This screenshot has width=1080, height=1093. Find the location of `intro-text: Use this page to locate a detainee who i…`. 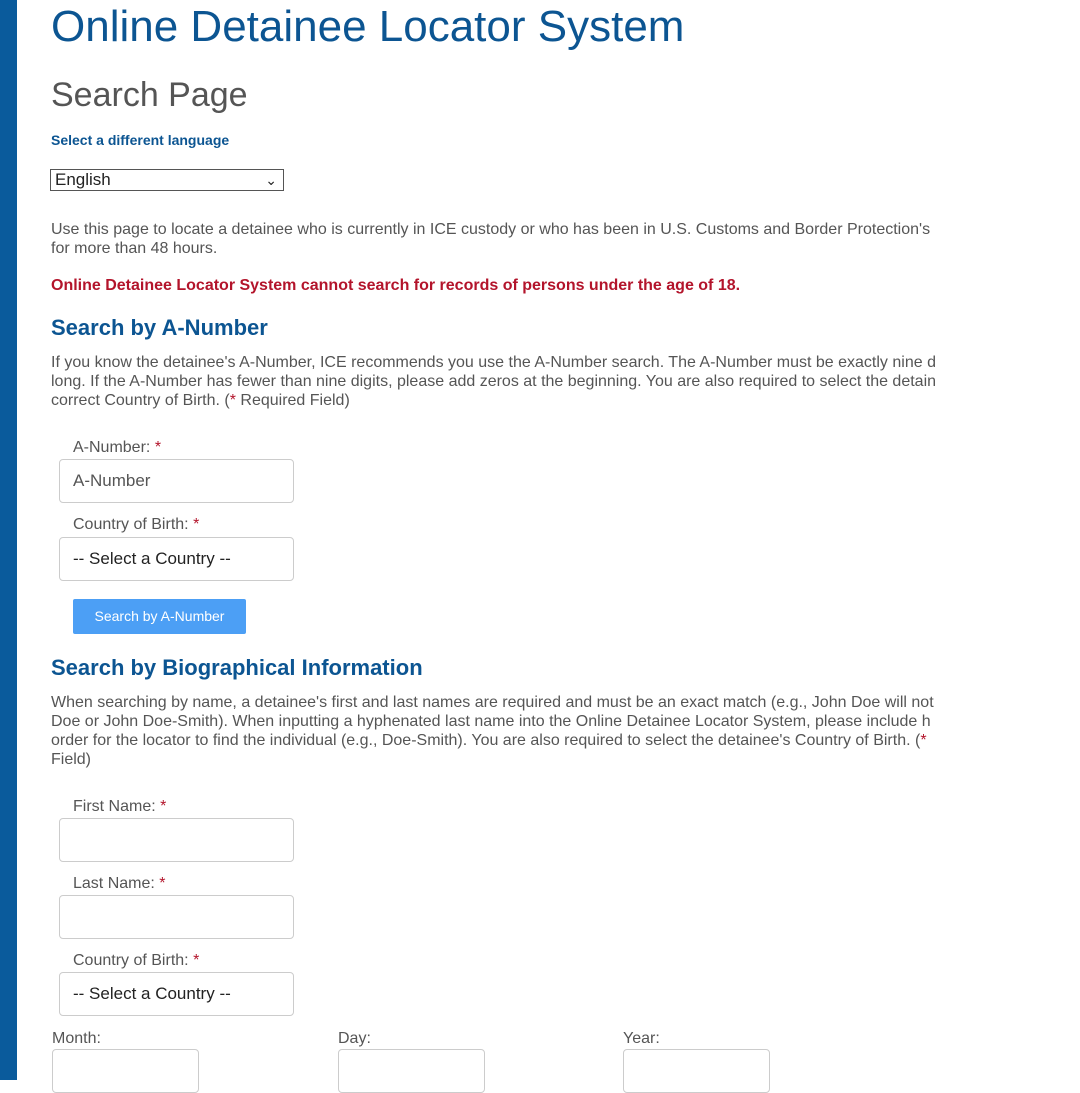

intro-text: Use this page to locate a detainee who i… is located at coordinates (565, 239).